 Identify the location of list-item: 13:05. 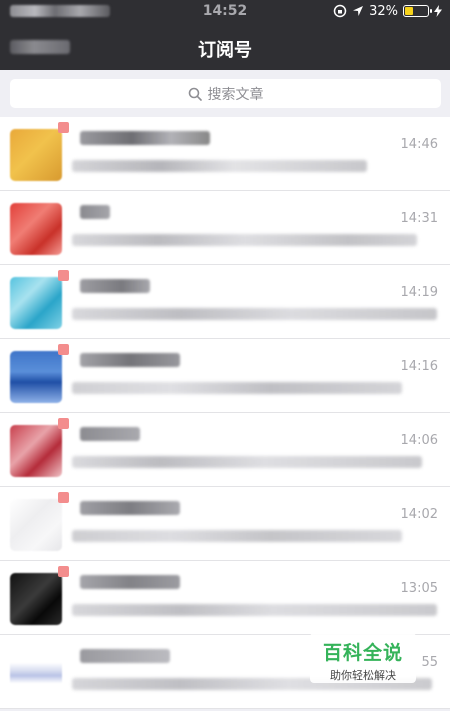
(225, 598).